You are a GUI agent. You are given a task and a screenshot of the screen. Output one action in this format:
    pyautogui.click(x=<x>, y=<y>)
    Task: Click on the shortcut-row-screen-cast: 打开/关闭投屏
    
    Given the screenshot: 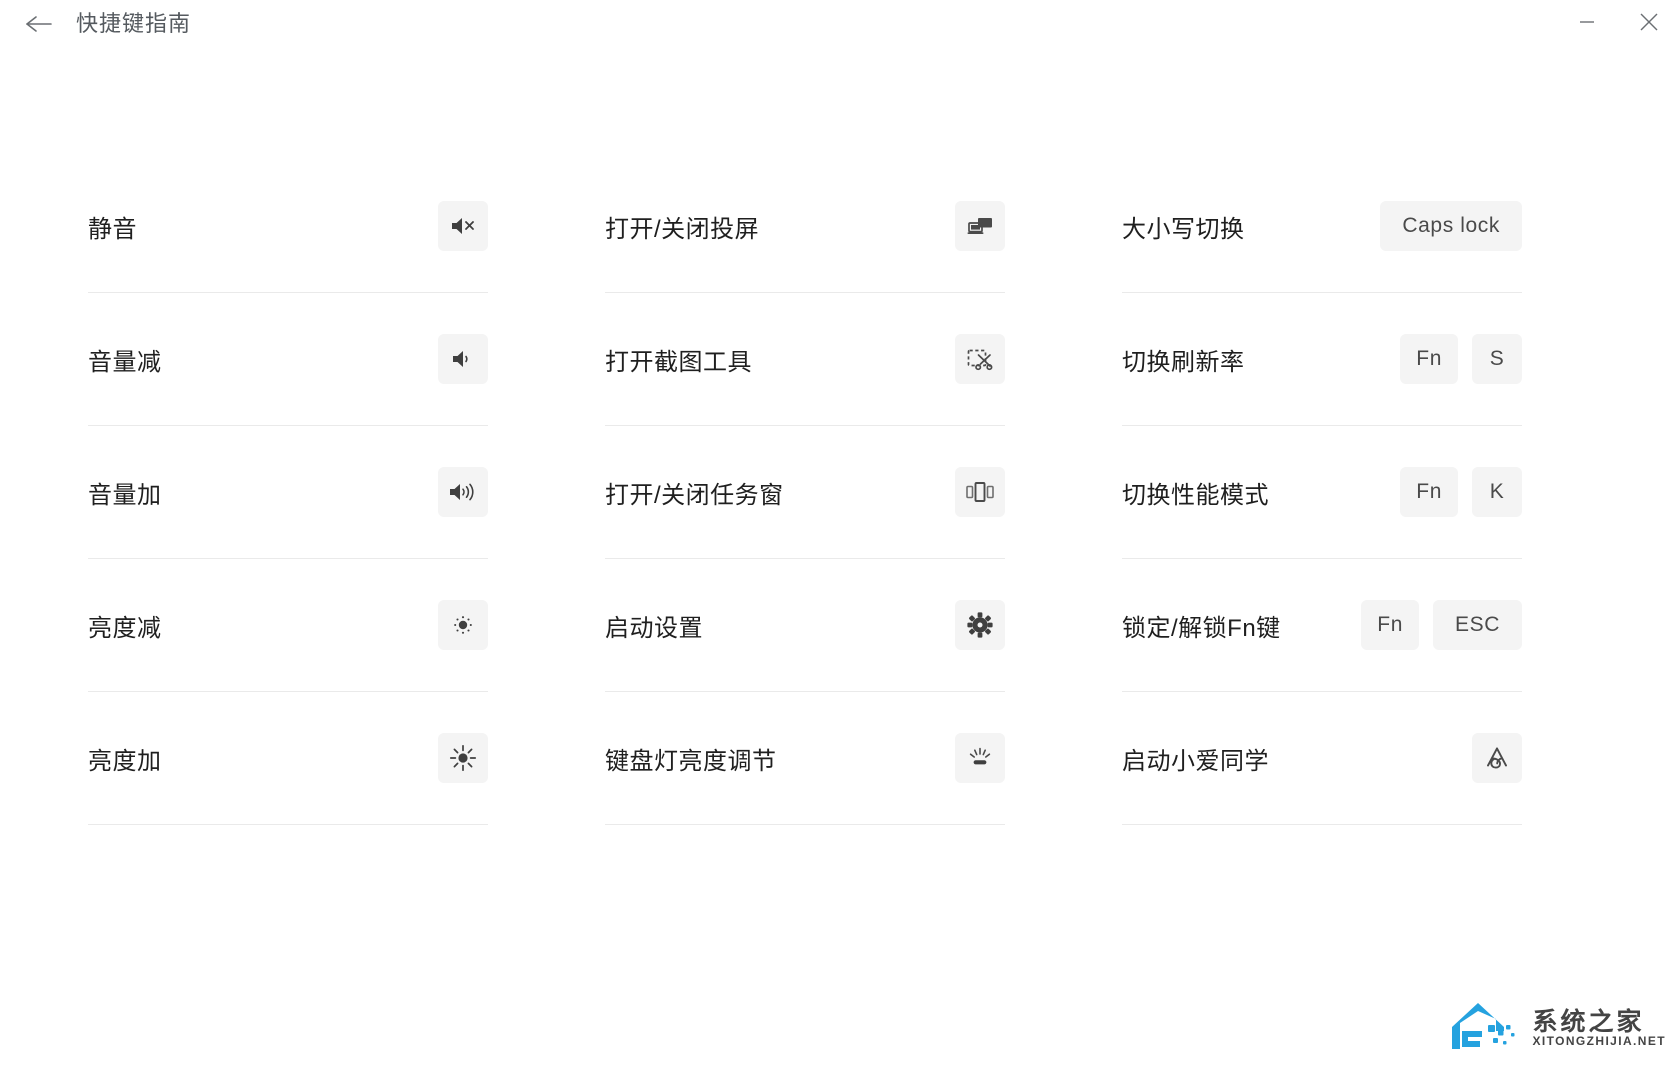 What is the action you would take?
    pyautogui.click(x=805, y=226)
    